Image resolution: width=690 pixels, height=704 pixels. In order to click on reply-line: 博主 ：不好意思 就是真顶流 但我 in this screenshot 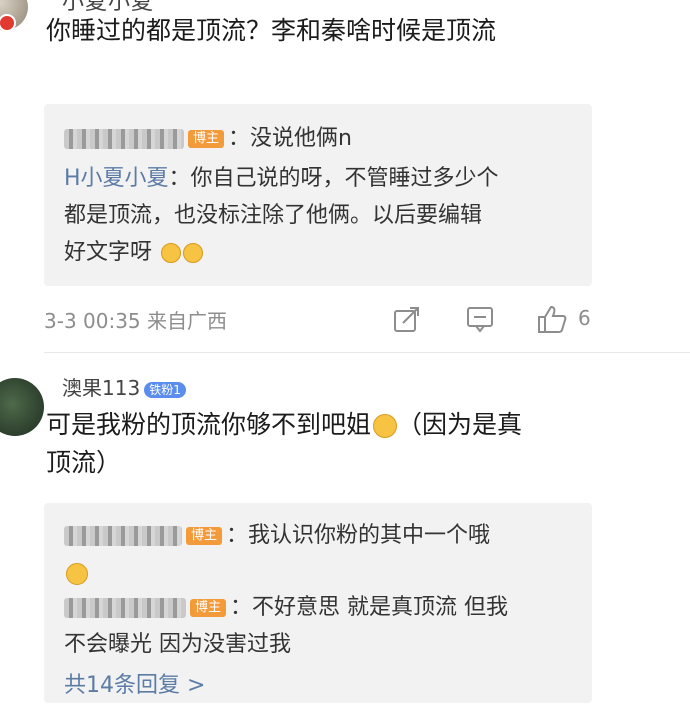, I will do `click(286, 607)`.